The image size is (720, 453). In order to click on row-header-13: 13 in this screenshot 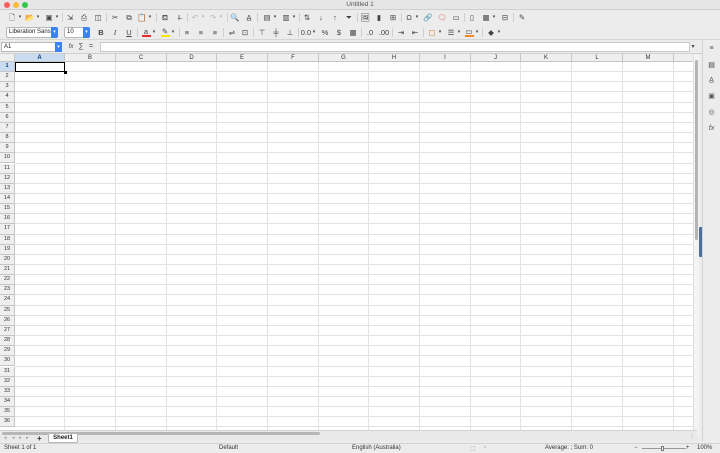, I will do `click(7, 188)`.